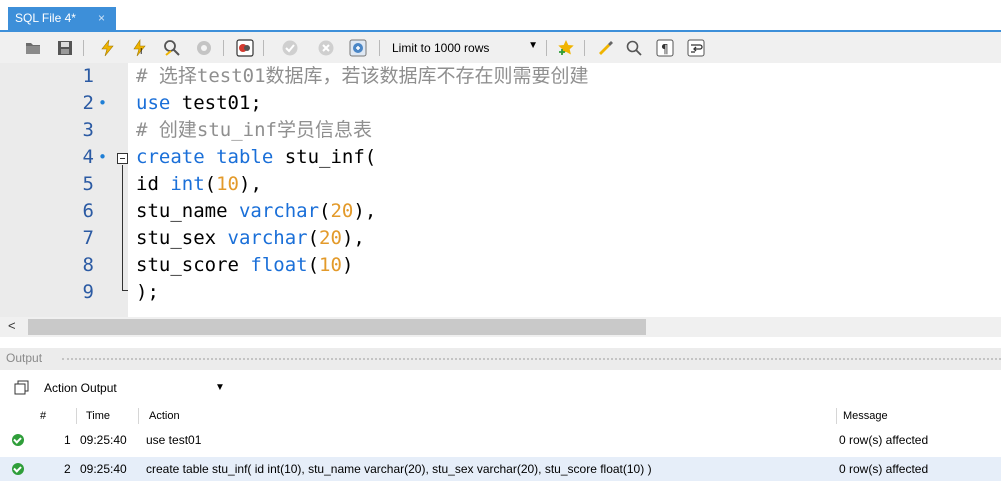  Describe the element at coordinates (33, 48) in the screenshot. I see `open-folder-icon` at that location.